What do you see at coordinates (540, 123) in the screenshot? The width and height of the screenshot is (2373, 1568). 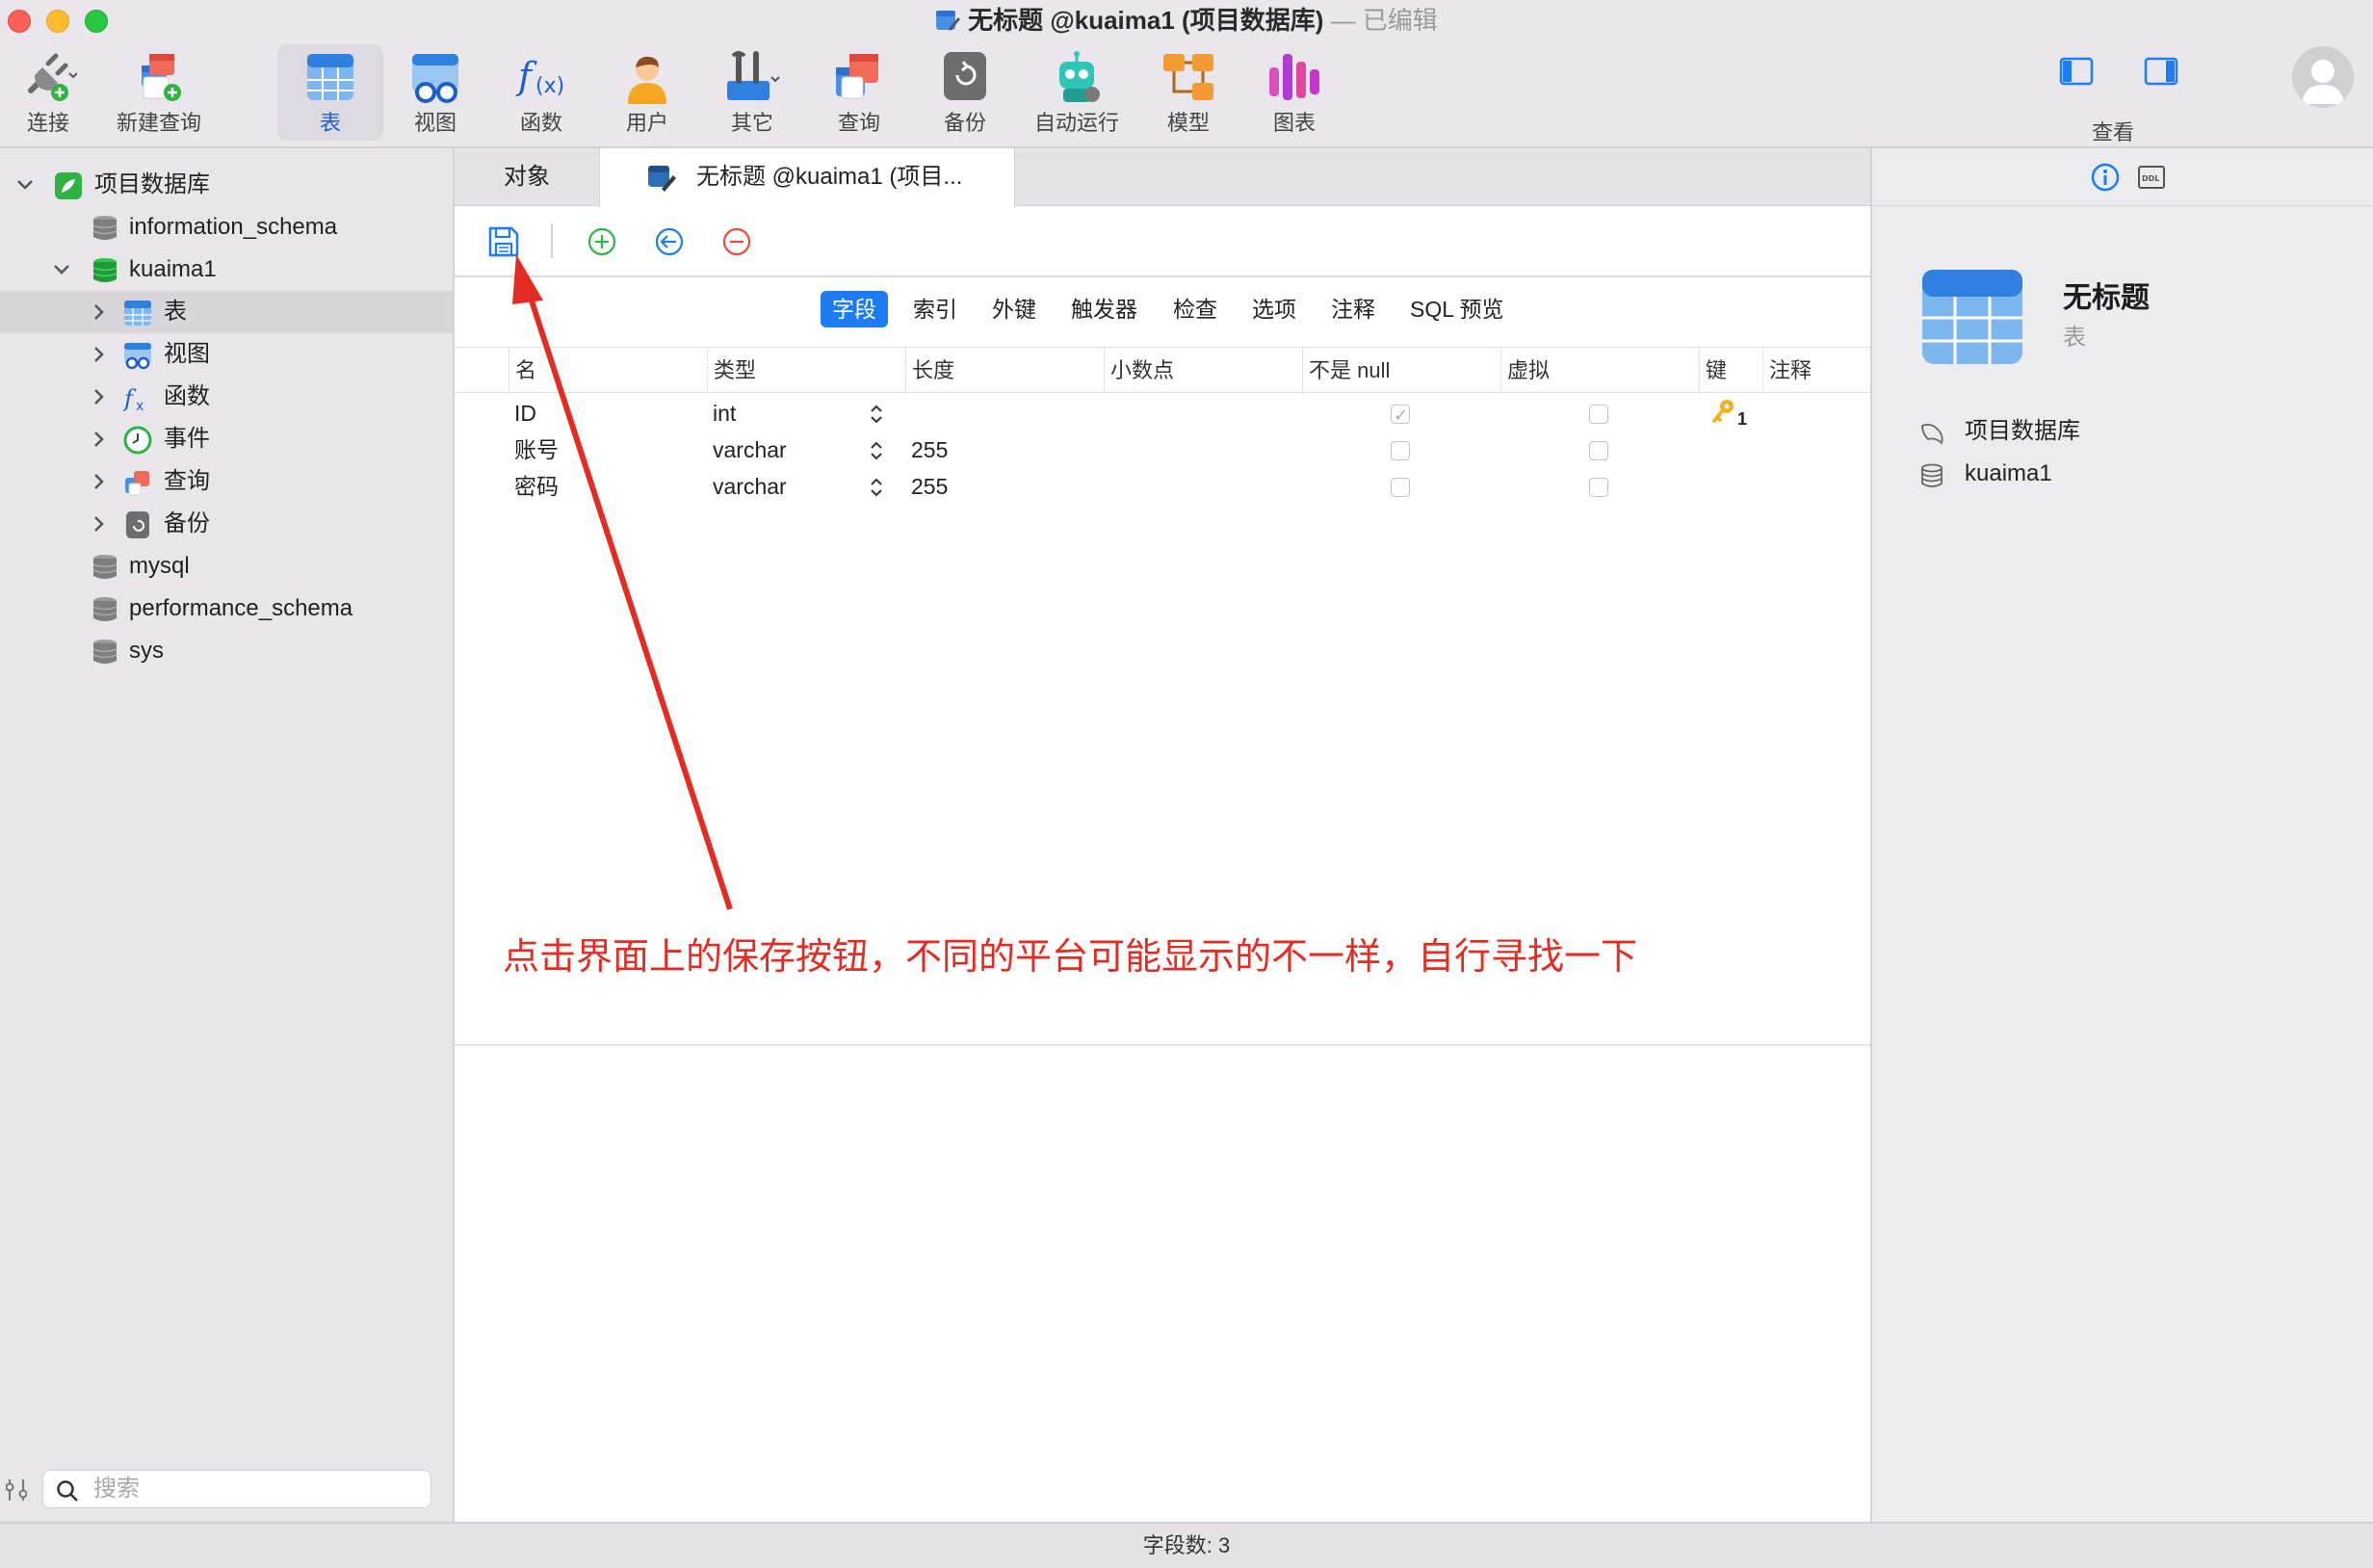 I see `toolbar-function-label: 函数` at bounding box center [540, 123].